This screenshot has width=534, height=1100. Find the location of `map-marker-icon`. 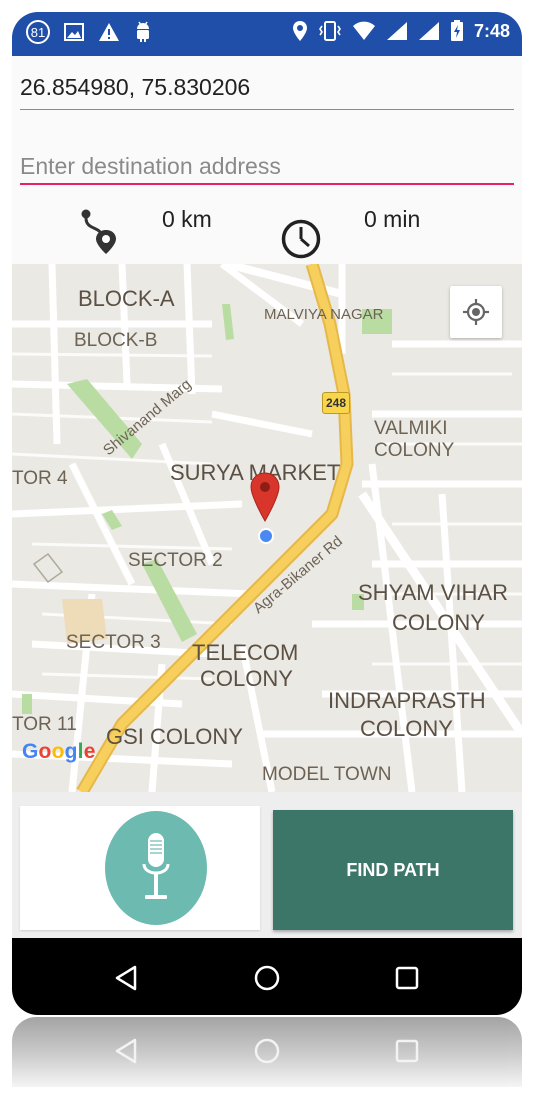

map-marker-icon is located at coordinates (265, 497).